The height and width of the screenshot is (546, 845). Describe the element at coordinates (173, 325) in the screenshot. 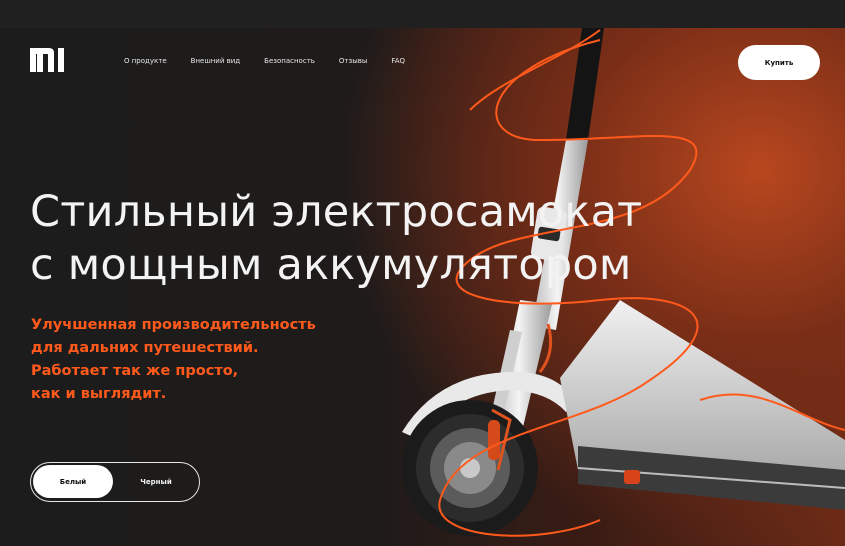

I see `hero-subtitle-line1: Улучшенная производительность` at that location.